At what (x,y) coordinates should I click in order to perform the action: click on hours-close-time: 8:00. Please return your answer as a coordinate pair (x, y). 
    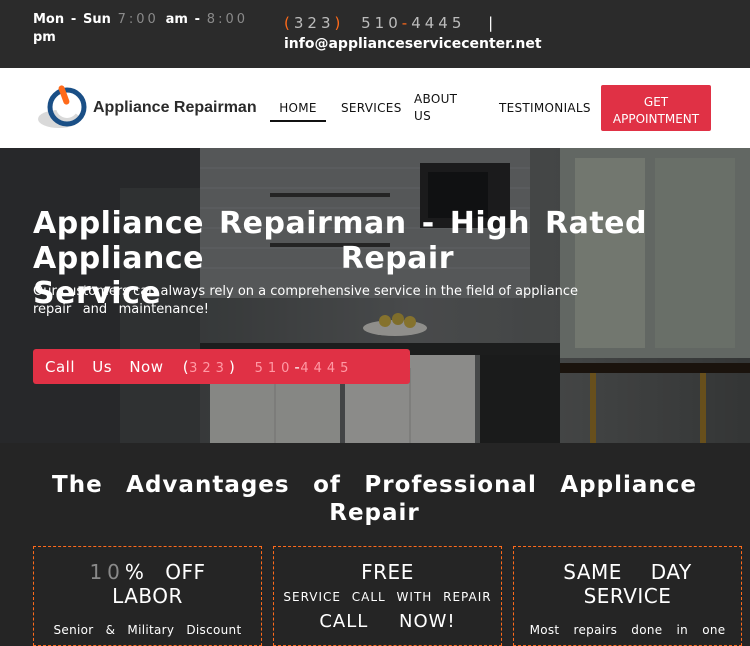
    Looking at the image, I should click on (227, 19).